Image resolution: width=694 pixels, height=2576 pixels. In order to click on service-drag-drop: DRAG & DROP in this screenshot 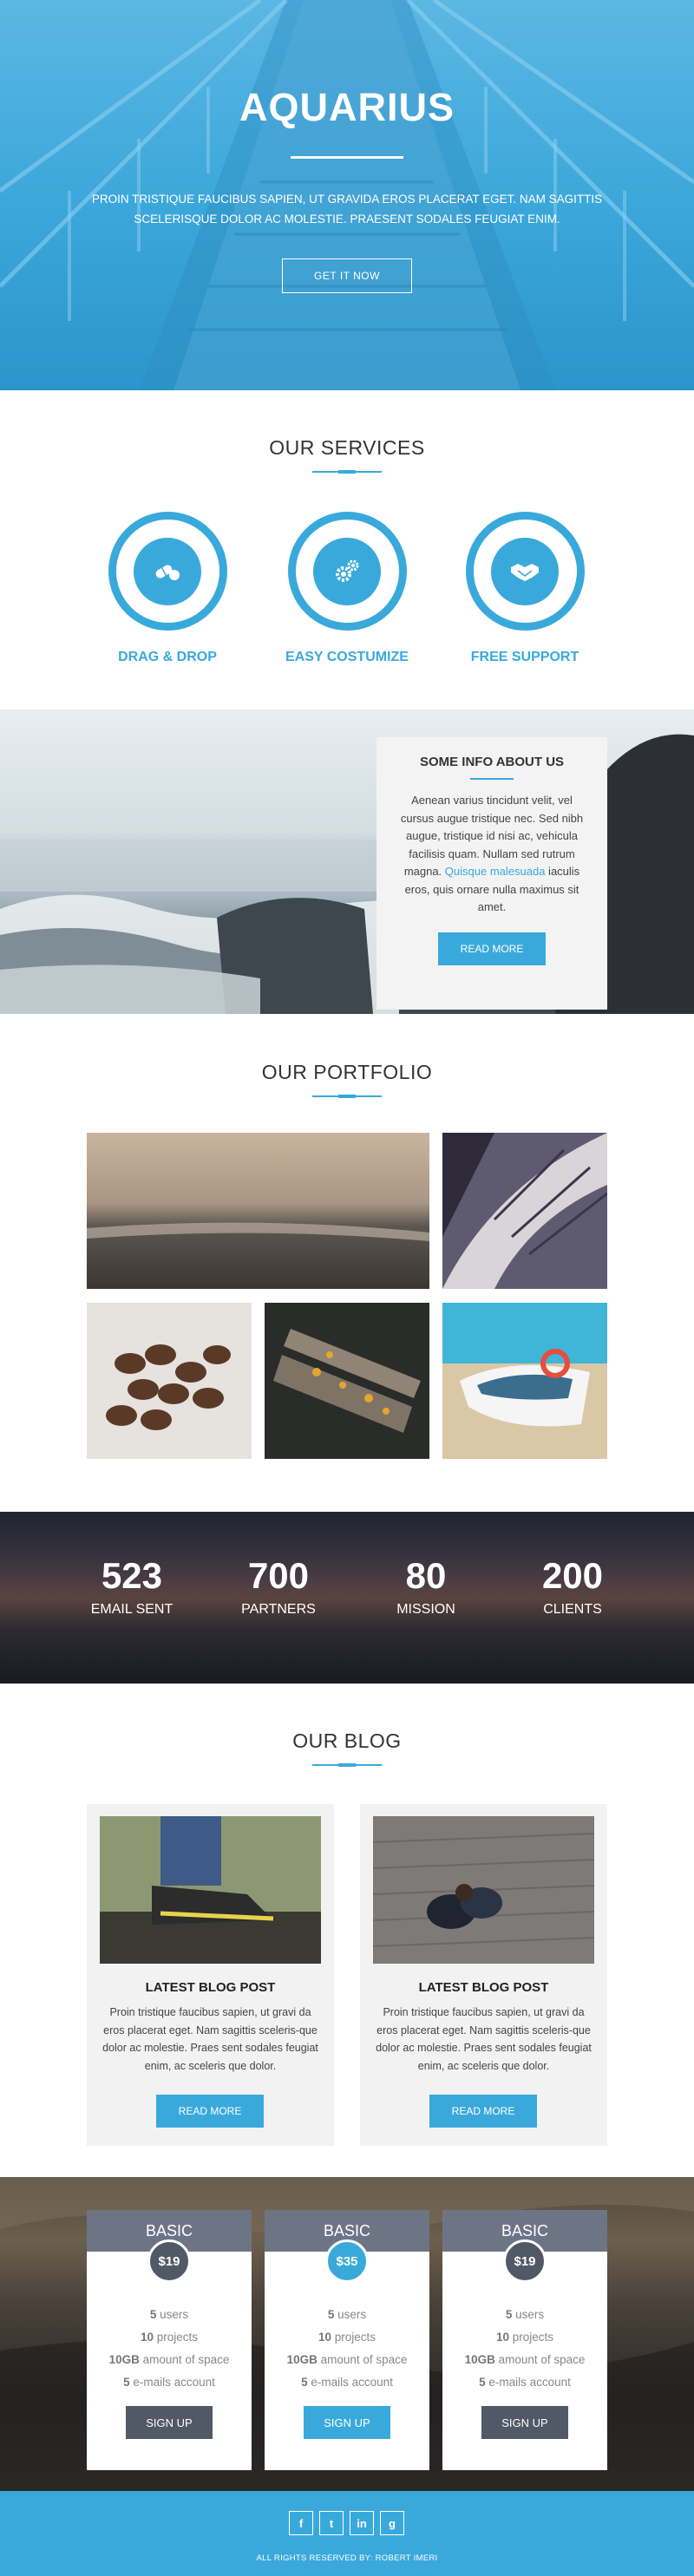, I will do `click(168, 588)`.